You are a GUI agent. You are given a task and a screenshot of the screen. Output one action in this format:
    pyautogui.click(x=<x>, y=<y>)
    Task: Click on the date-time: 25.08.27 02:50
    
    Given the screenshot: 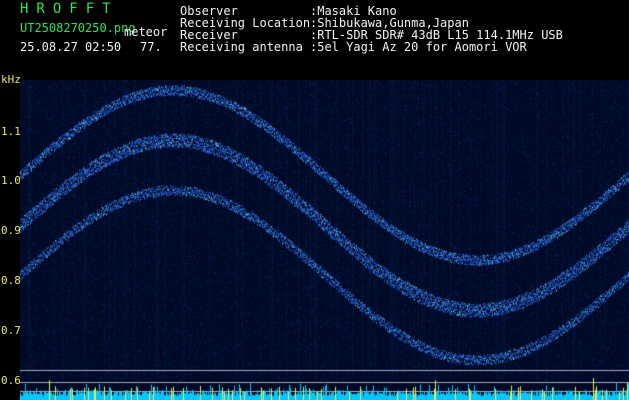 What is the action you would take?
    pyautogui.click(x=70, y=47)
    